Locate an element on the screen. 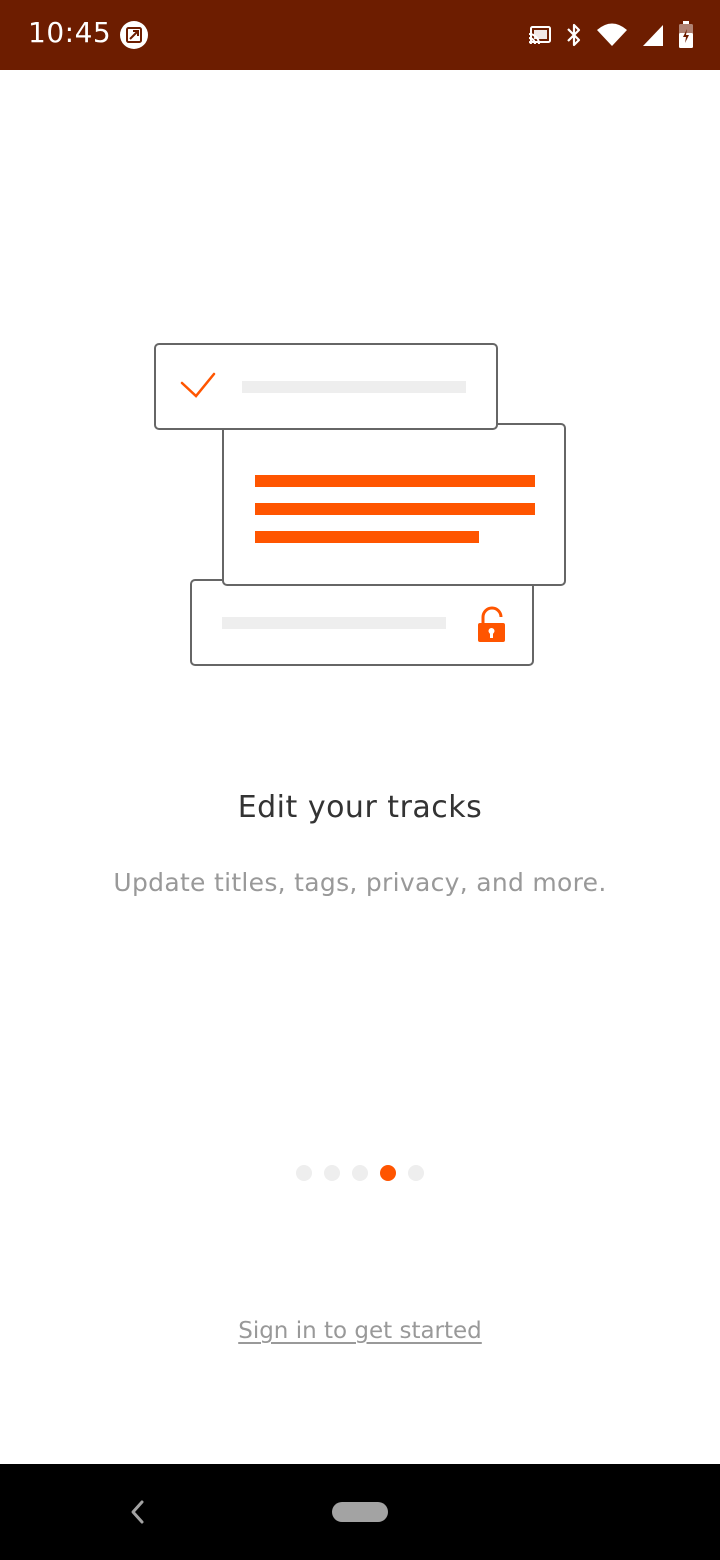  wifi-icon is located at coordinates (612, 34).